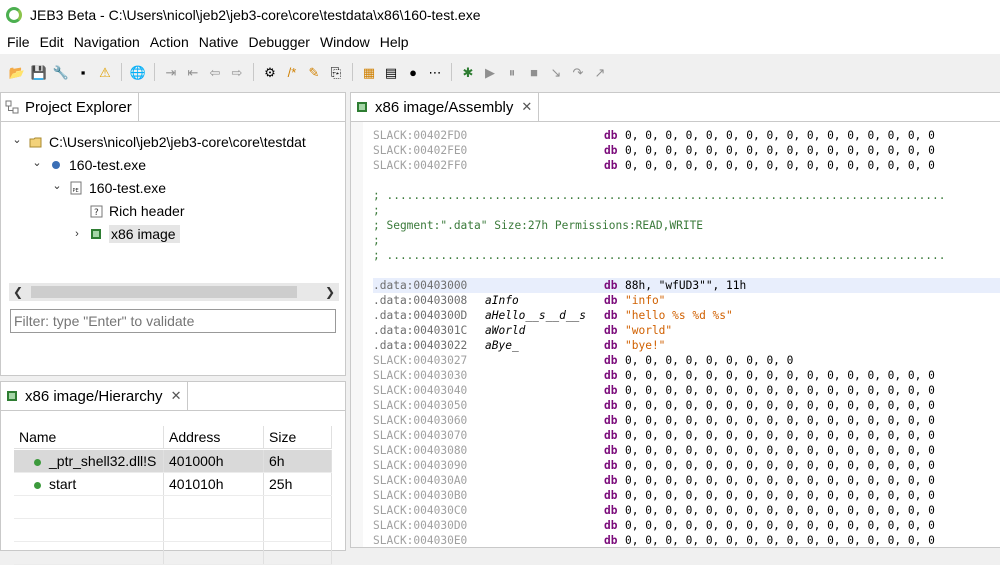 The image size is (1000, 565). What do you see at coordinates (709, 360) in the screenshot?
I see `asm-operands: 0, 0, 0, 0, 0, 0, 0, 0, 0` at bounding box center [709, 360].